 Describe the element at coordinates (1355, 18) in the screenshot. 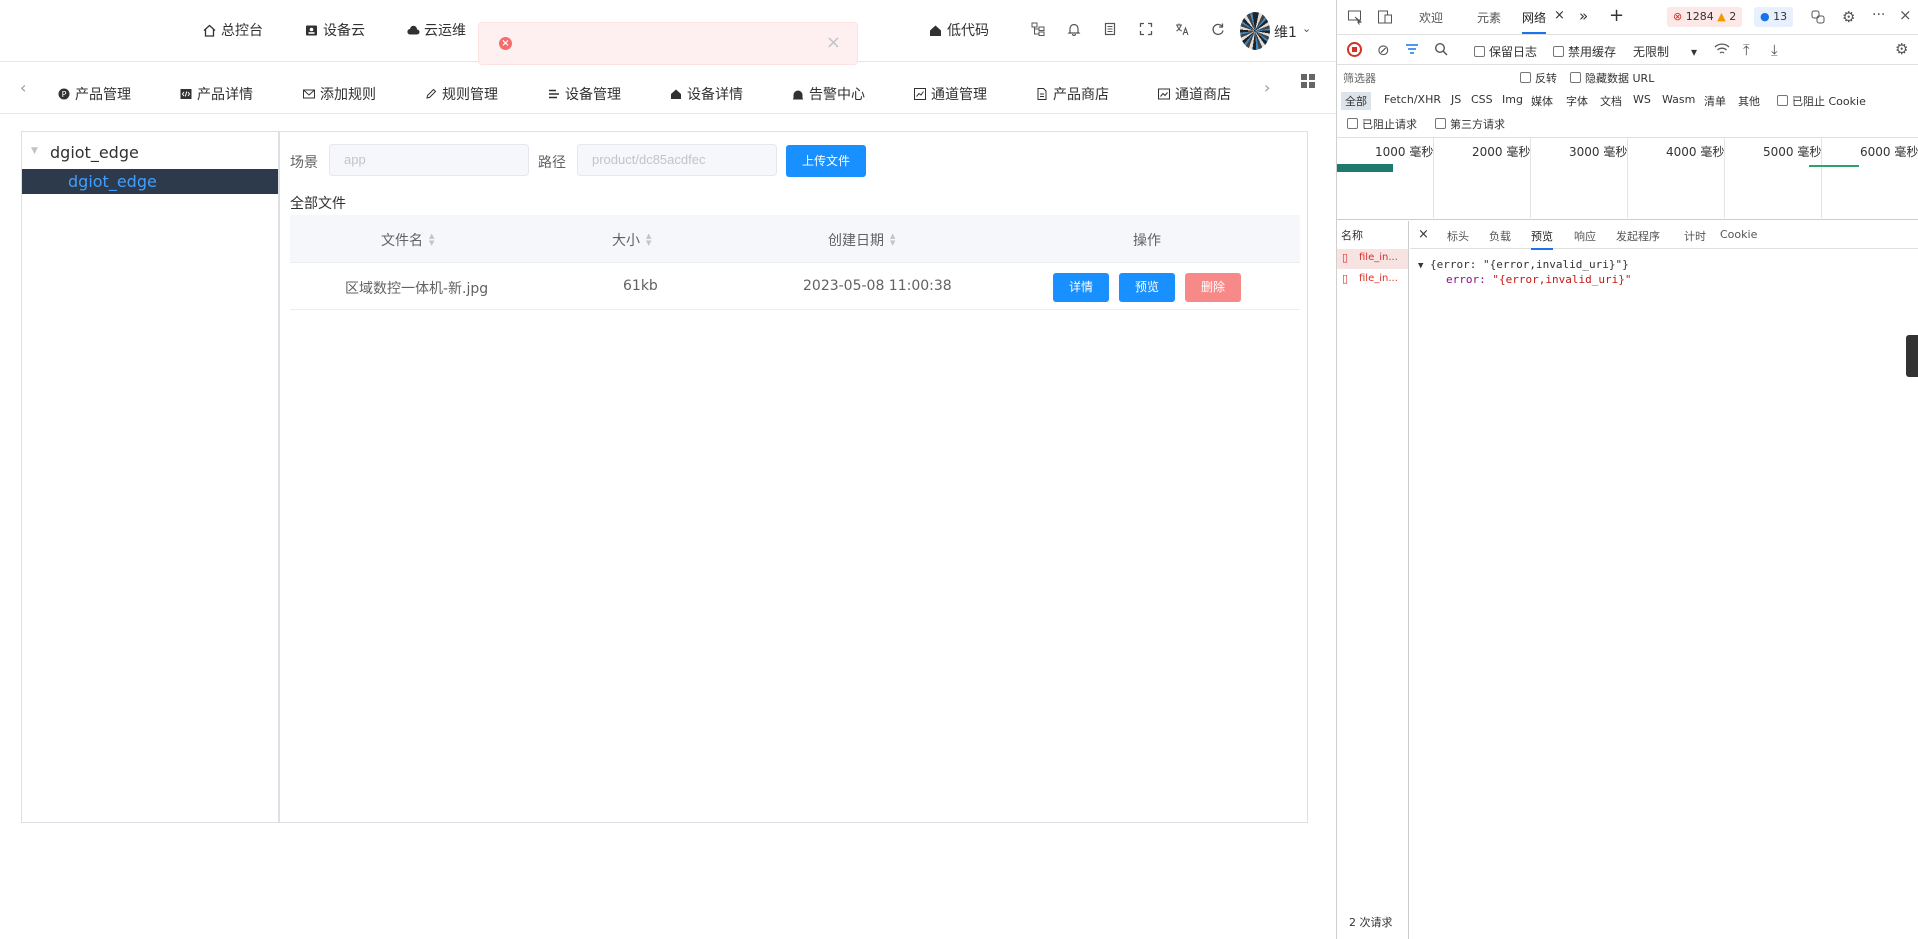

I see `inspect-icon` at that location.